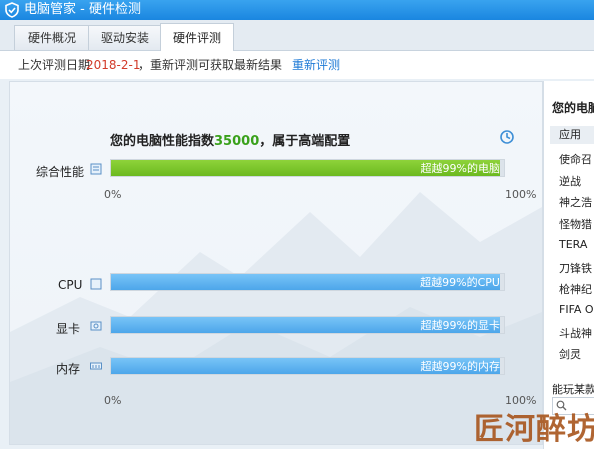  I want to click on shield-logo-icon, so click(12, 10).